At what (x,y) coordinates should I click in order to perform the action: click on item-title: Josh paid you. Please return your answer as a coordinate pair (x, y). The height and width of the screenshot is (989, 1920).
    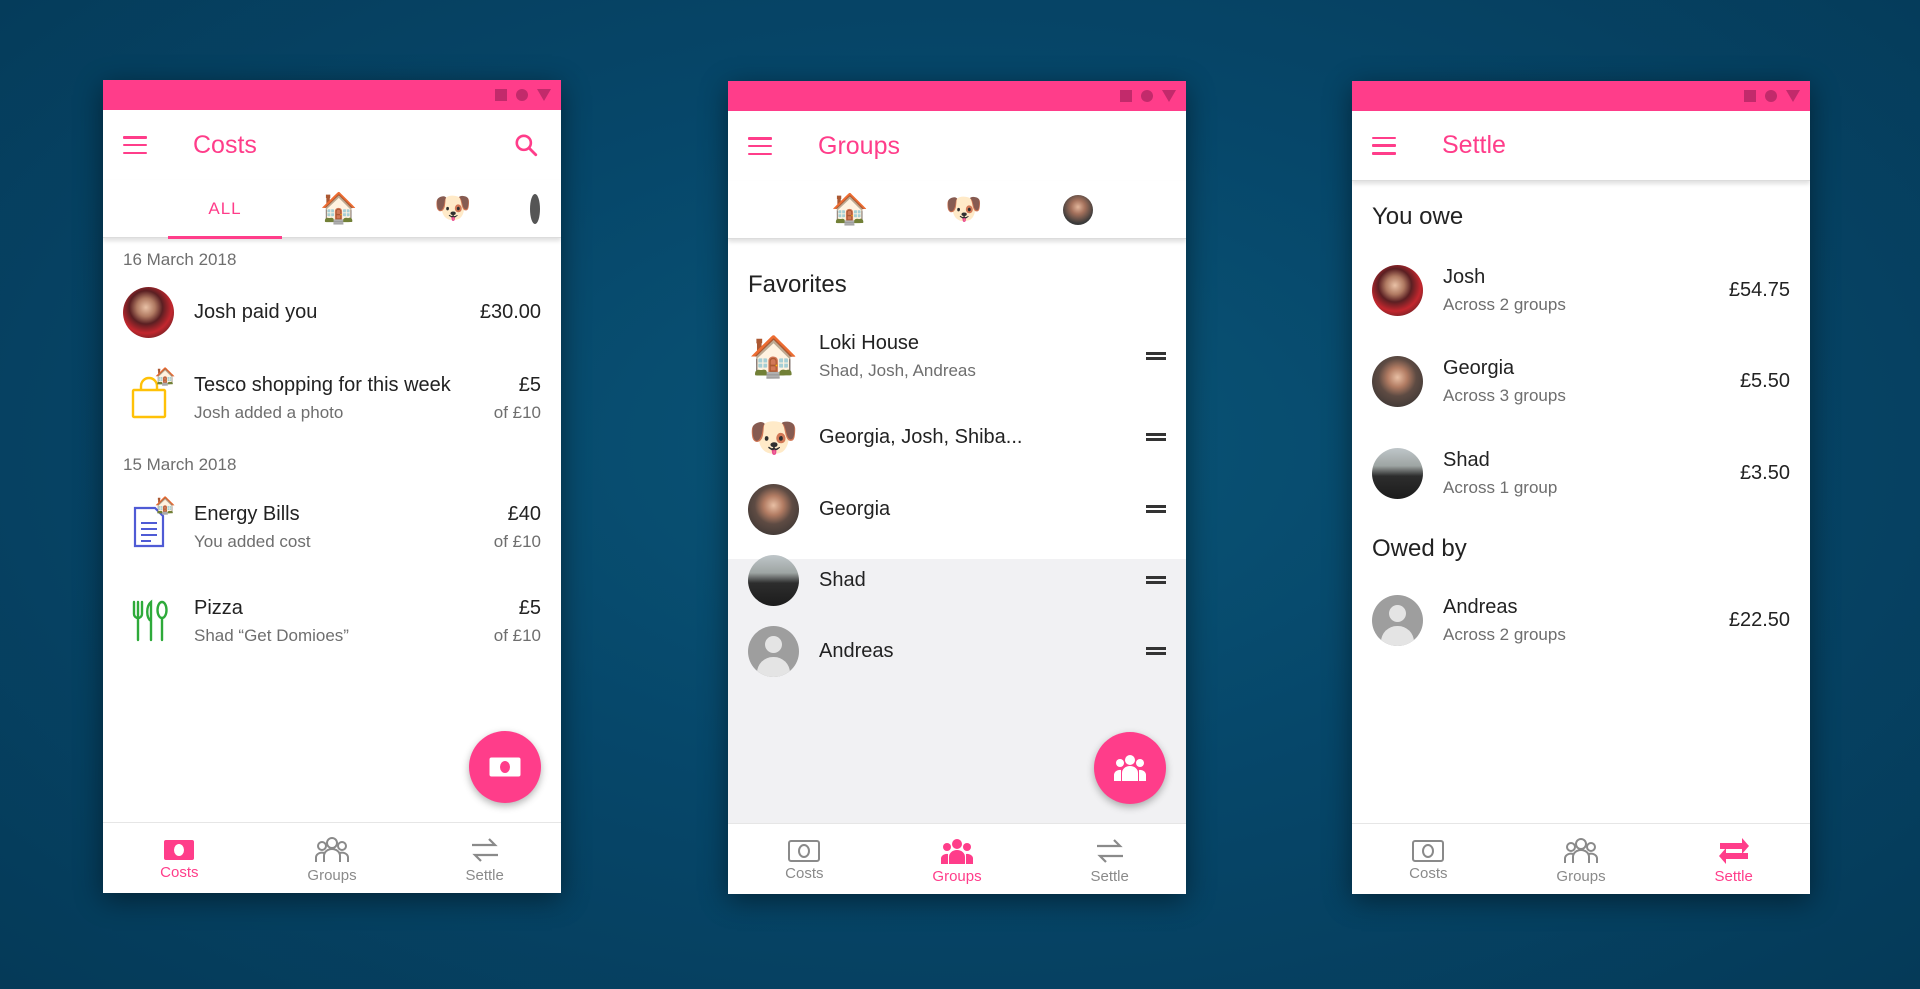
    Looking at the image, I should click on (256, 311).